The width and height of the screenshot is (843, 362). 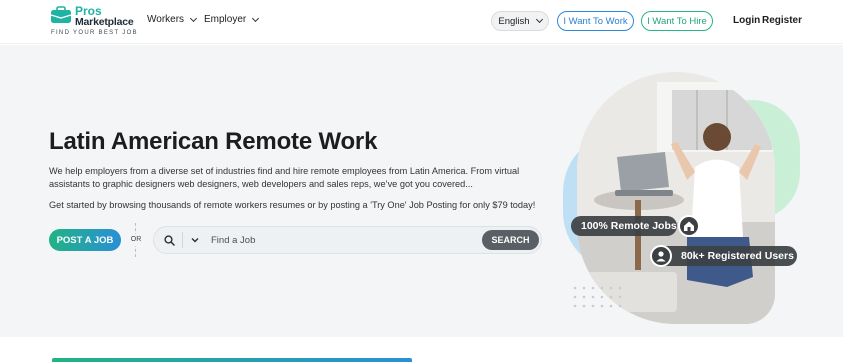 I want to click on nav-employer: Employer, so click(x=232, y=19).